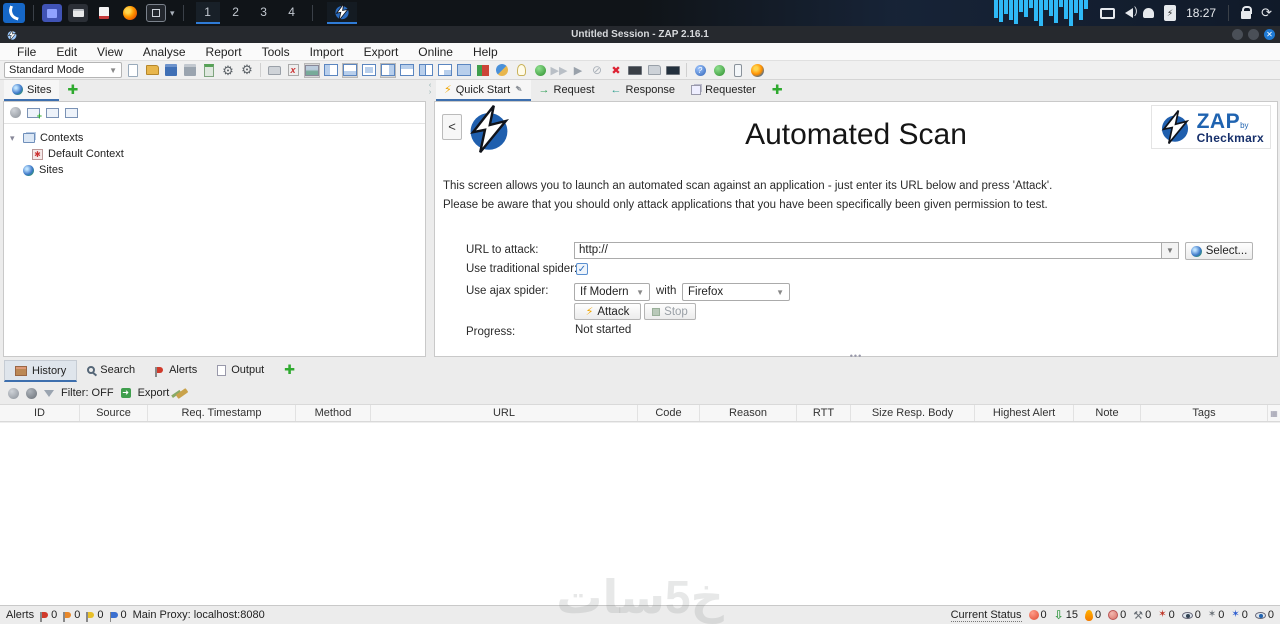 The image size is (1280, 624). I want to click on session-manage-icon, so click(274, 70).